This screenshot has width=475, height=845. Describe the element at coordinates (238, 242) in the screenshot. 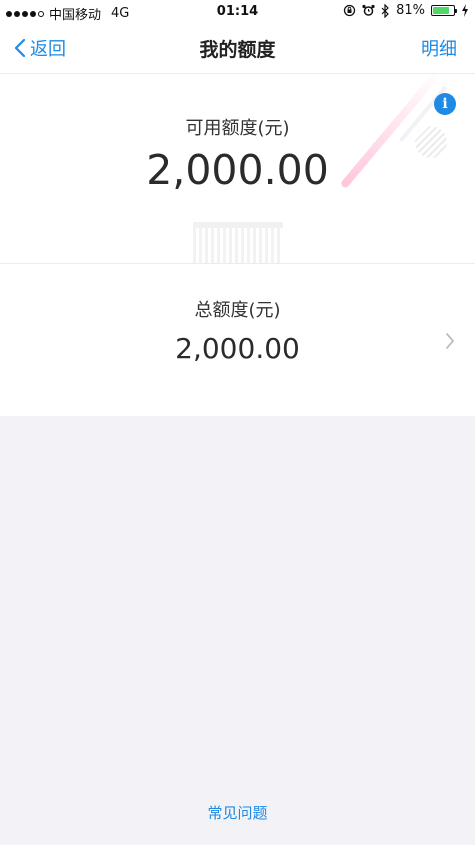

I see `decorative-watermark` at that location.